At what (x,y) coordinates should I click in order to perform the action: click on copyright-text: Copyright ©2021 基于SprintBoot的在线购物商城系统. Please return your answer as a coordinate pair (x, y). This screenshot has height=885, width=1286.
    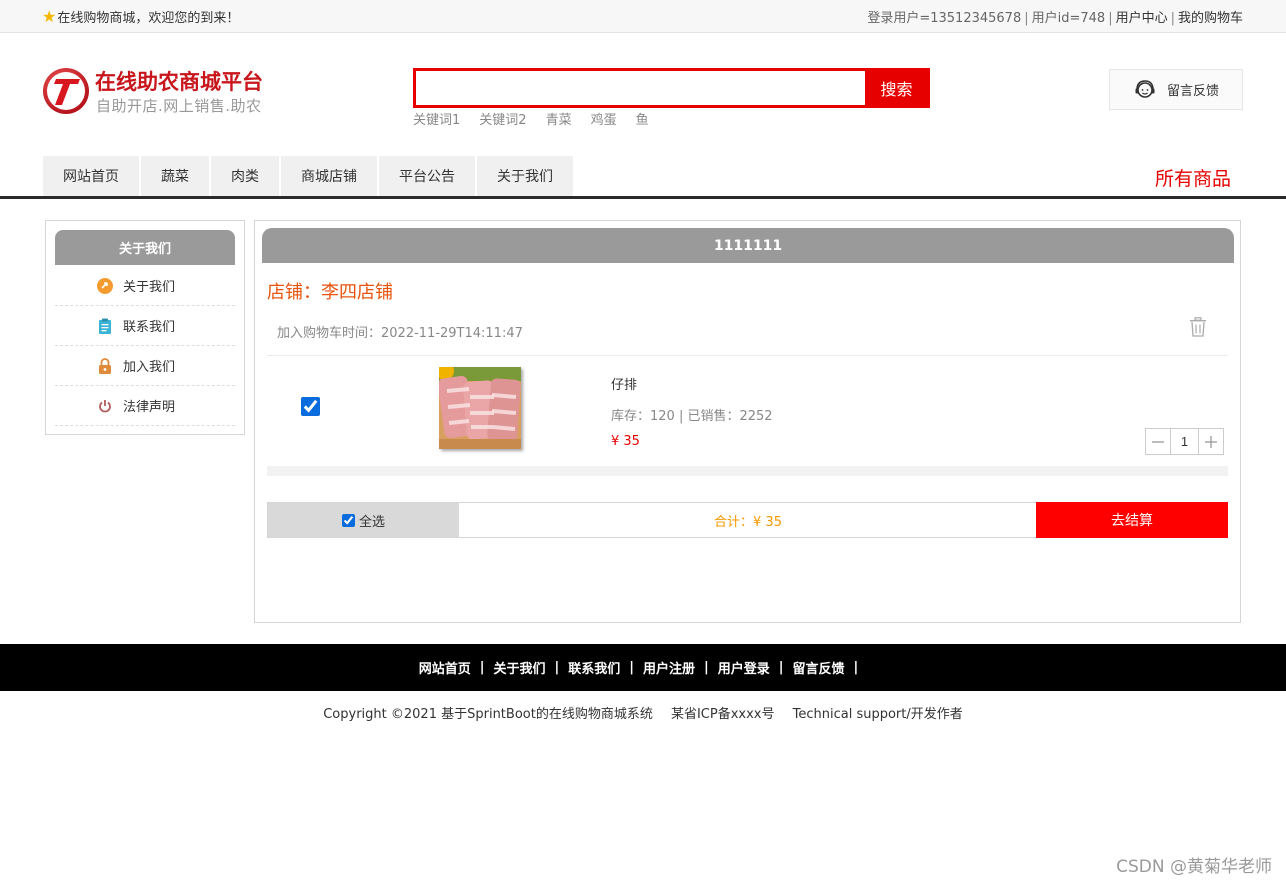
    Looking at the image, I should click on (488, 714).